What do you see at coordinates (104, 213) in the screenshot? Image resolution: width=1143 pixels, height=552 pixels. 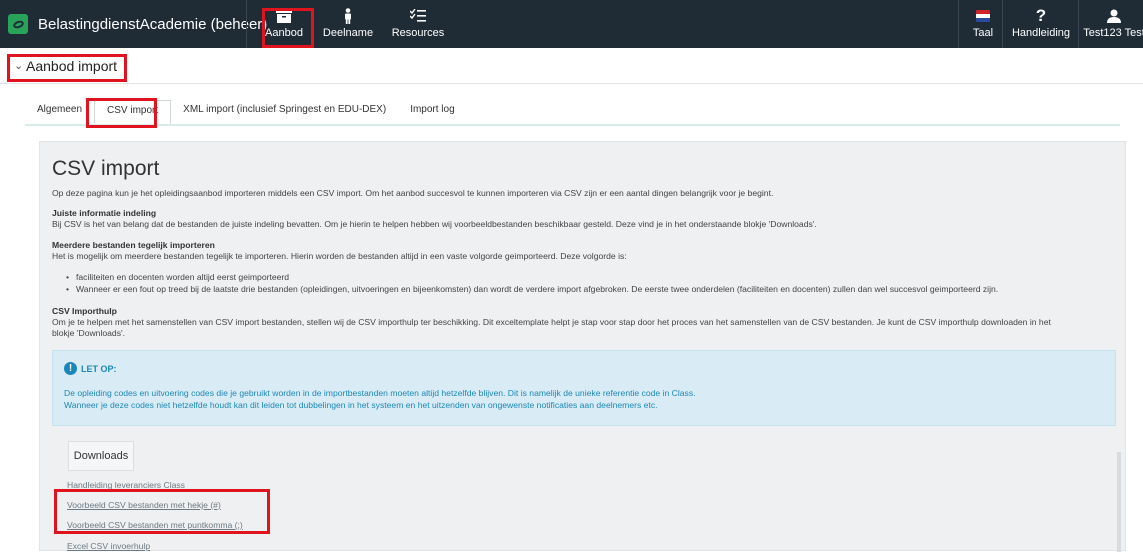 I see `section-heading: Juiste informatie indeling` at bounding box center [104, 213].